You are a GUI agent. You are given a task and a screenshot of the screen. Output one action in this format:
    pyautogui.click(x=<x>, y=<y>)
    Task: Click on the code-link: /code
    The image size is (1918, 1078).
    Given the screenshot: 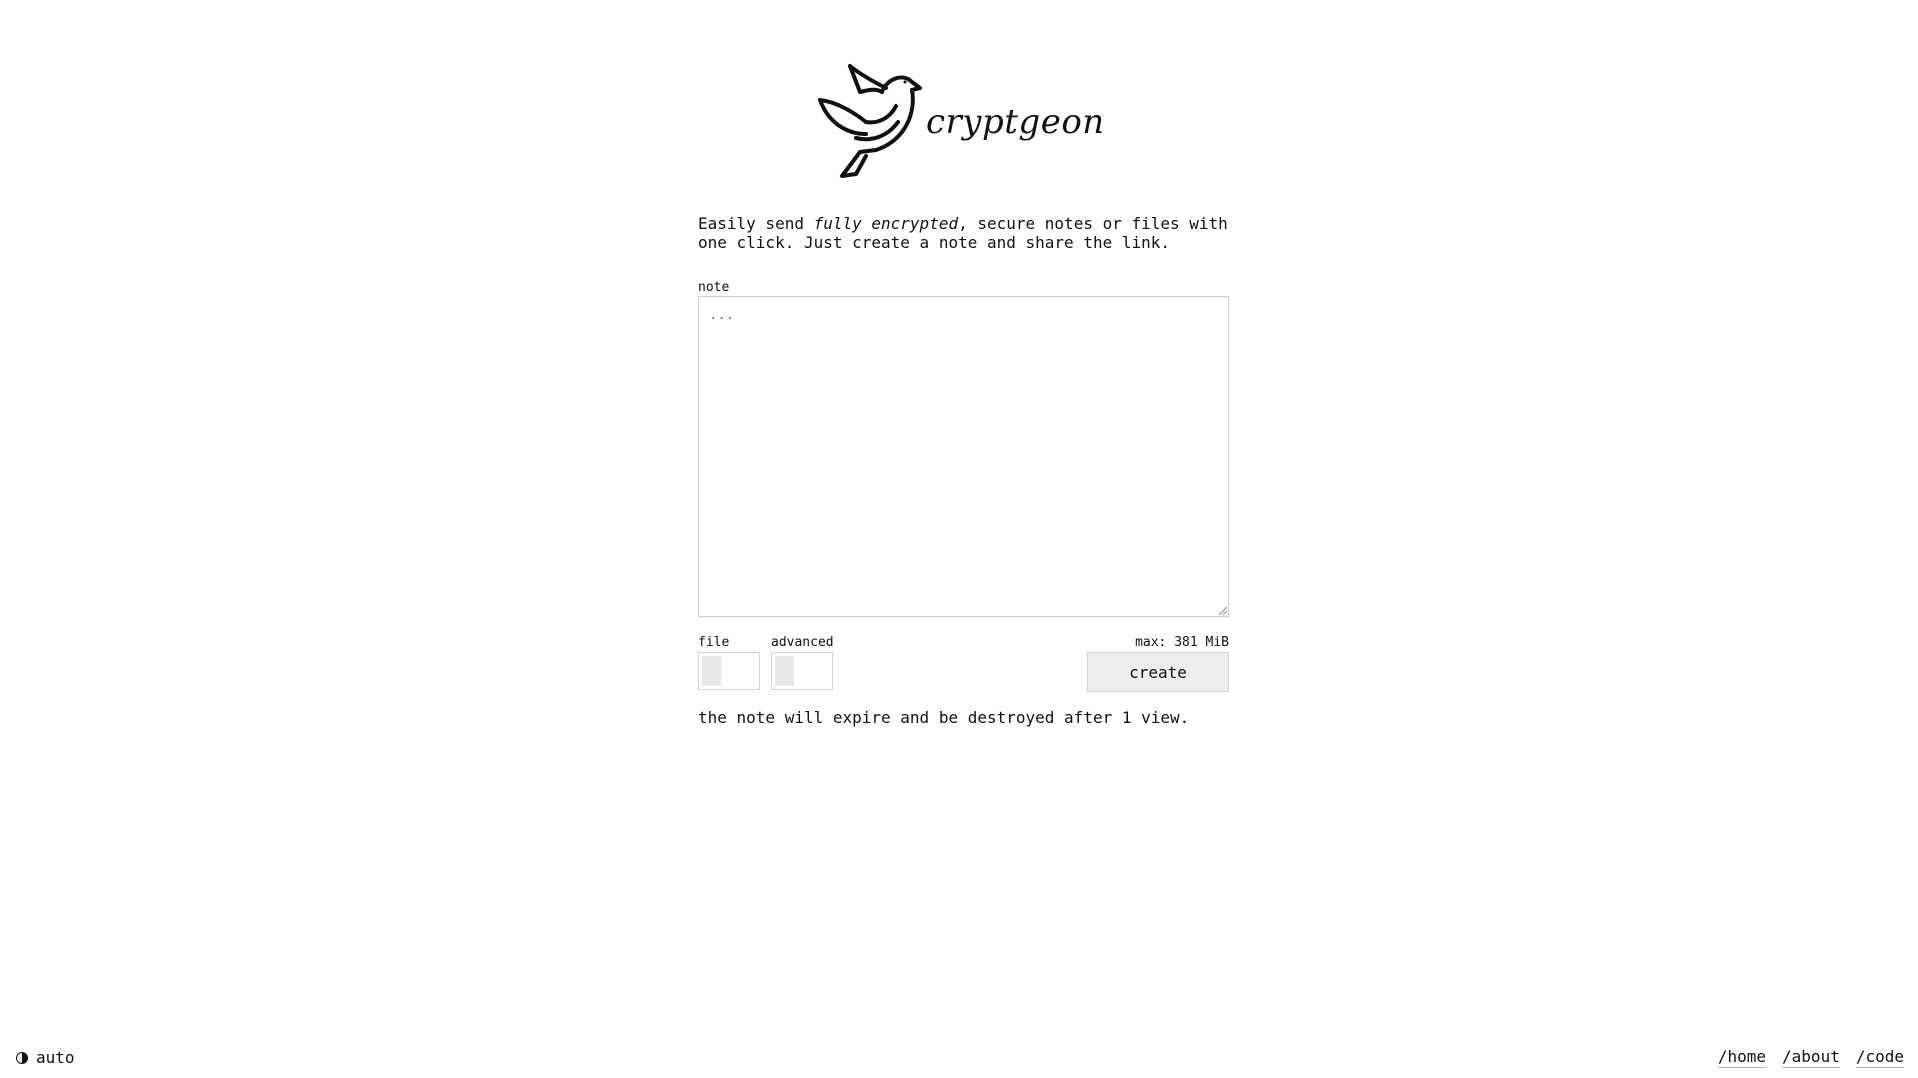 What is the action you would take?
    pyautogui.click(x=1879, y=1057)
    